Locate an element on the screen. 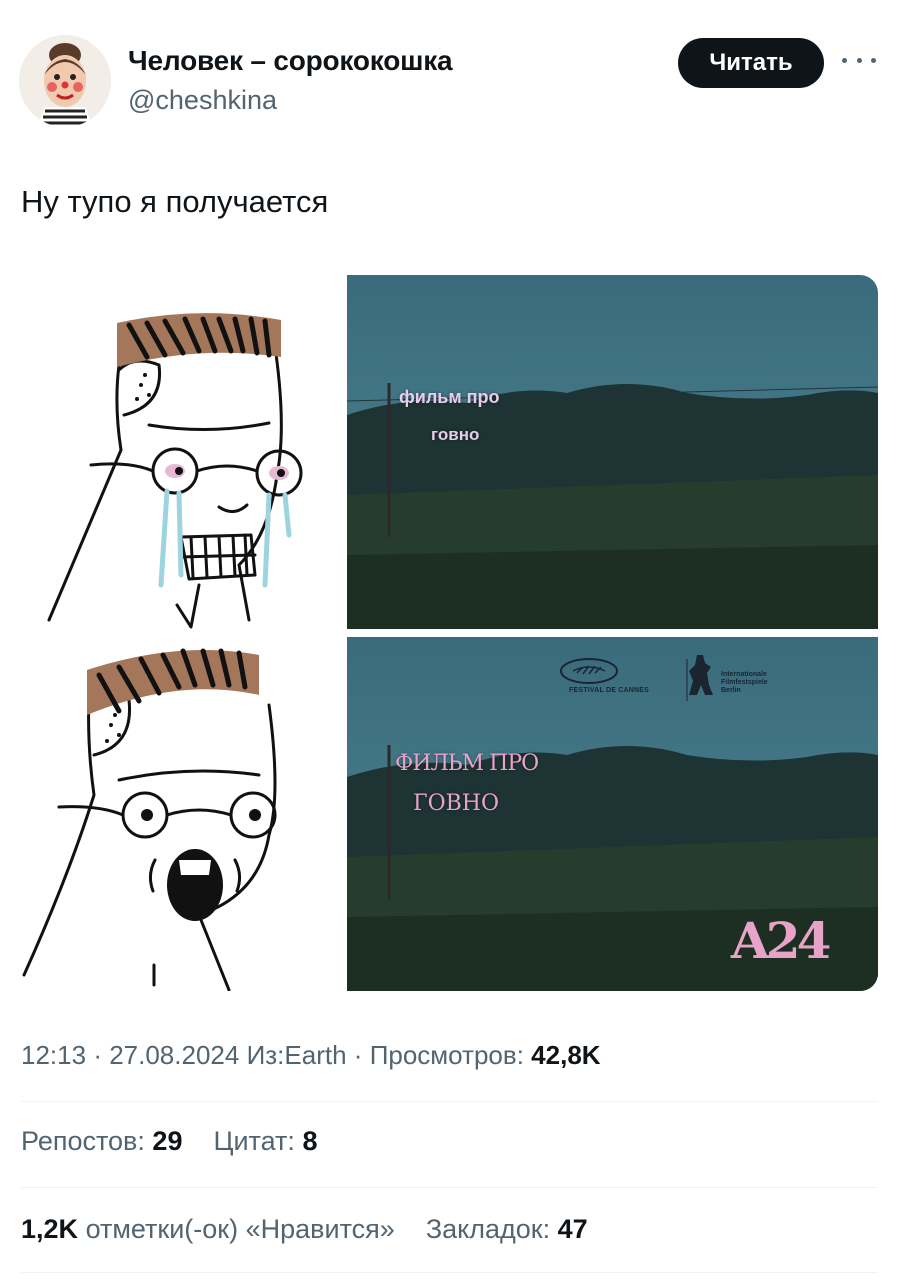  berlinale-label: Internationale Filmfestspiele Berlin is located at coordinates (744, 682).